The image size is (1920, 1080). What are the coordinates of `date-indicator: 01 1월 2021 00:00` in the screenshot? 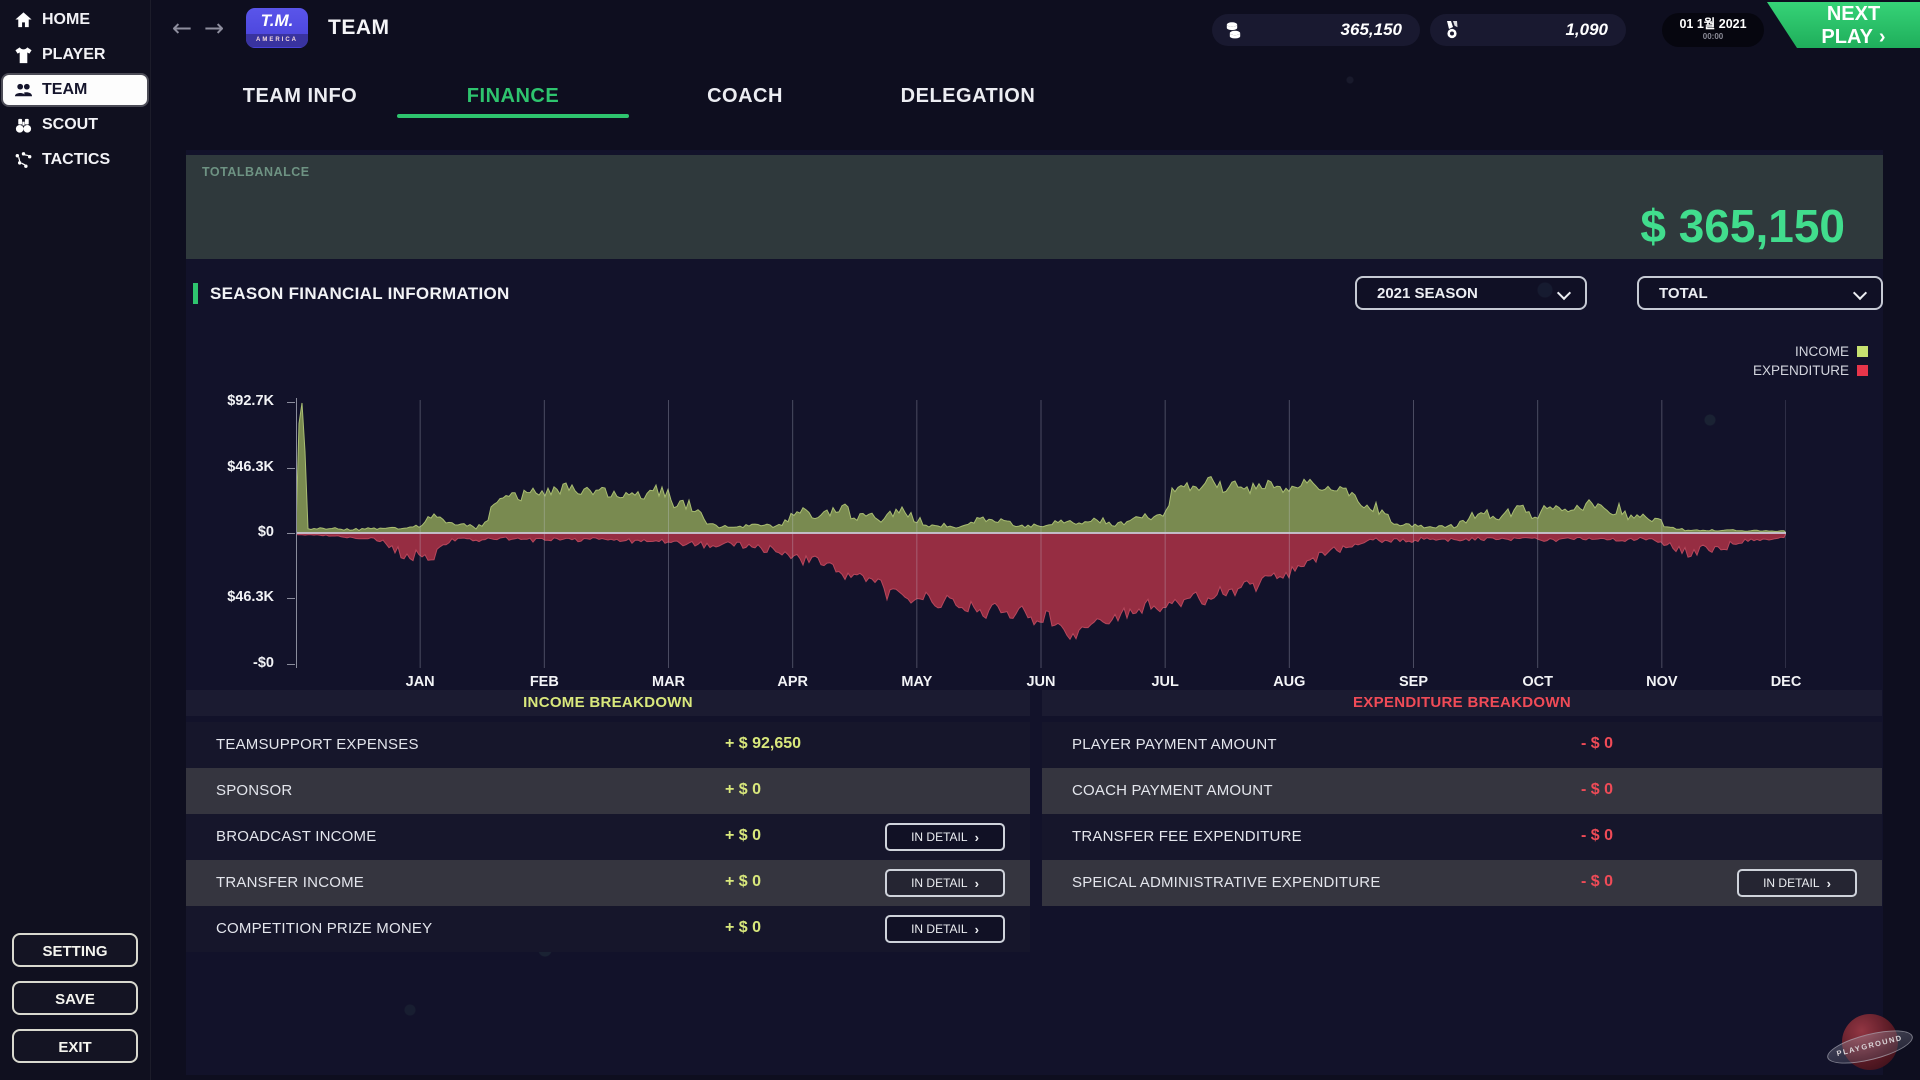 It's located at (1713, 30).